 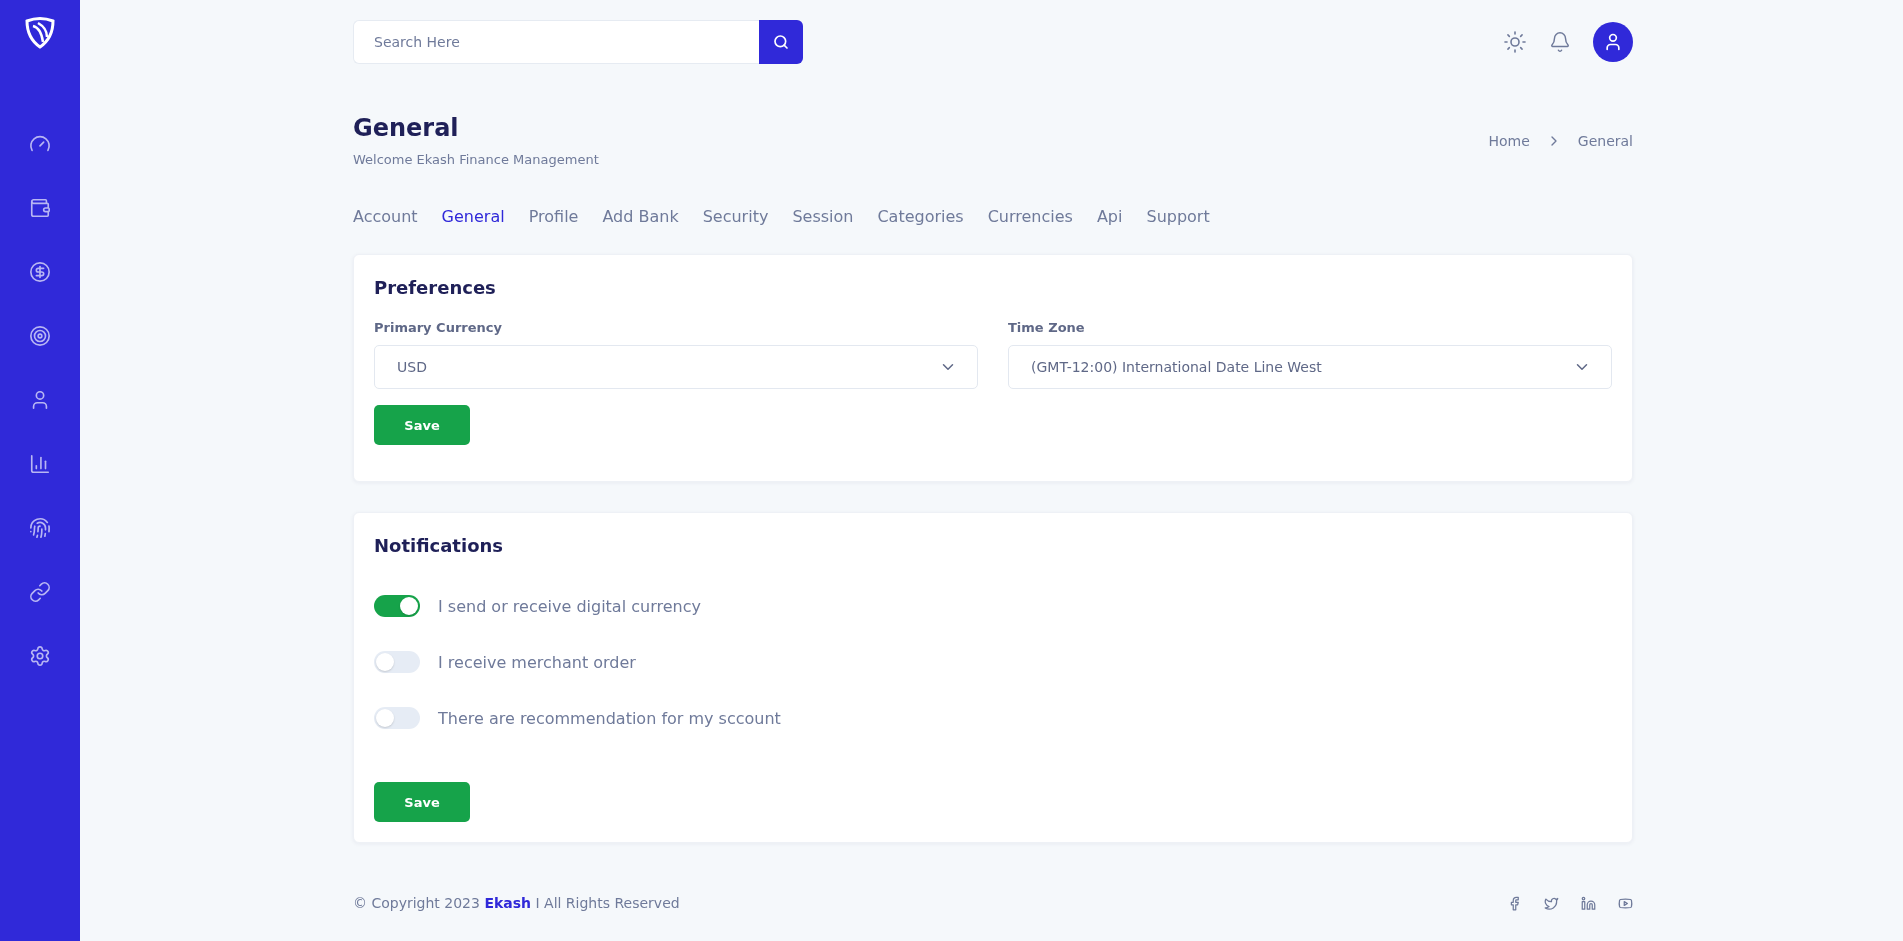 What do you see at coordinates (1509, 140) in the screenshot?
I see `breadcrumb-link: Home` at bounding box center [1509, 140].